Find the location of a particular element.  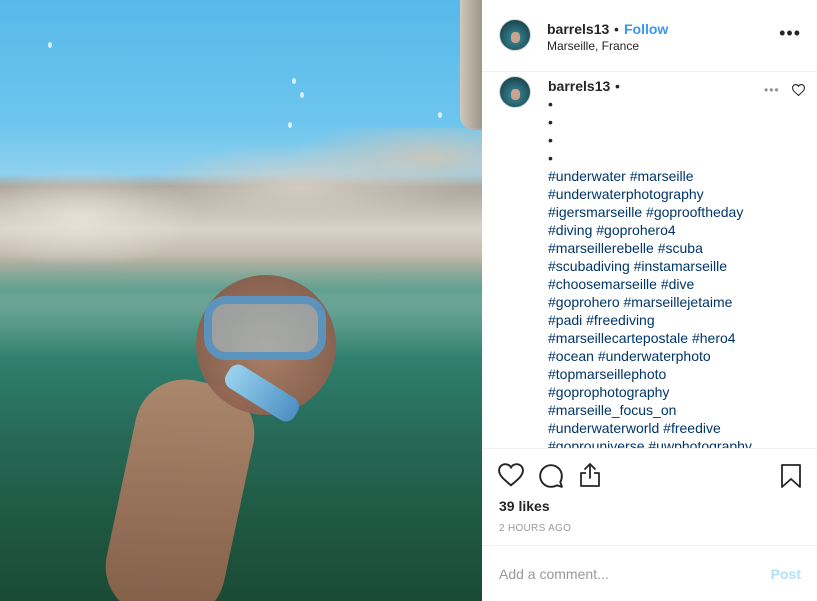

share-icon is located at coordinates (590, 477).